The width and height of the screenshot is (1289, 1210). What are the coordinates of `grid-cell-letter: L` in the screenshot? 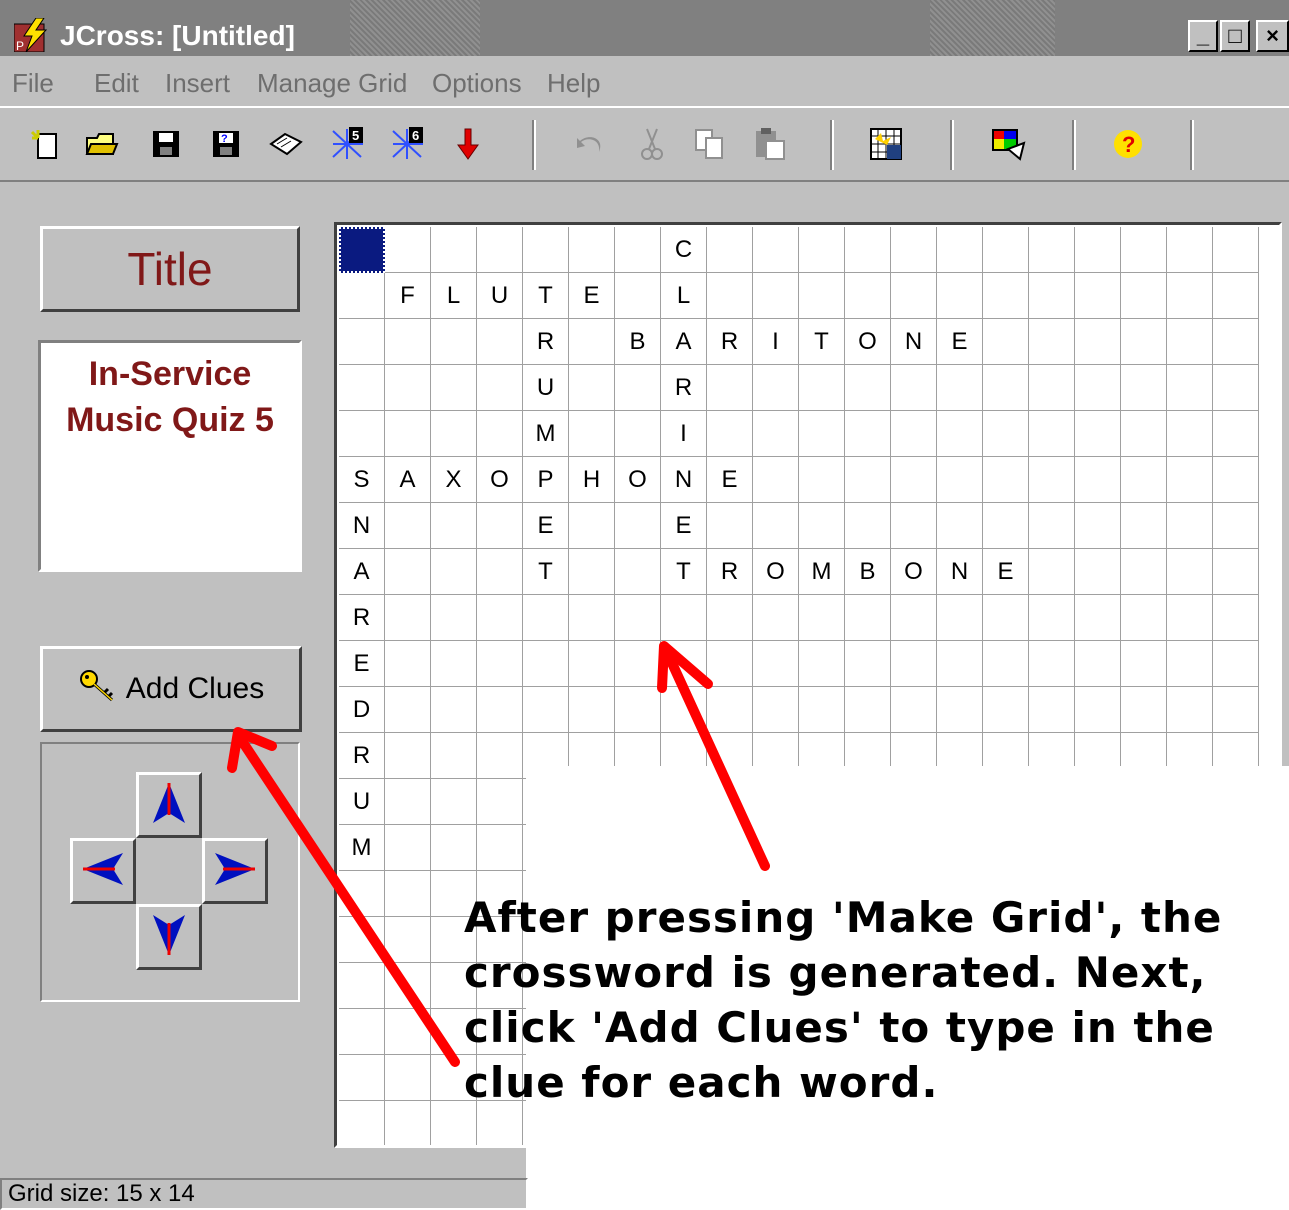 It's located at (454, 296).